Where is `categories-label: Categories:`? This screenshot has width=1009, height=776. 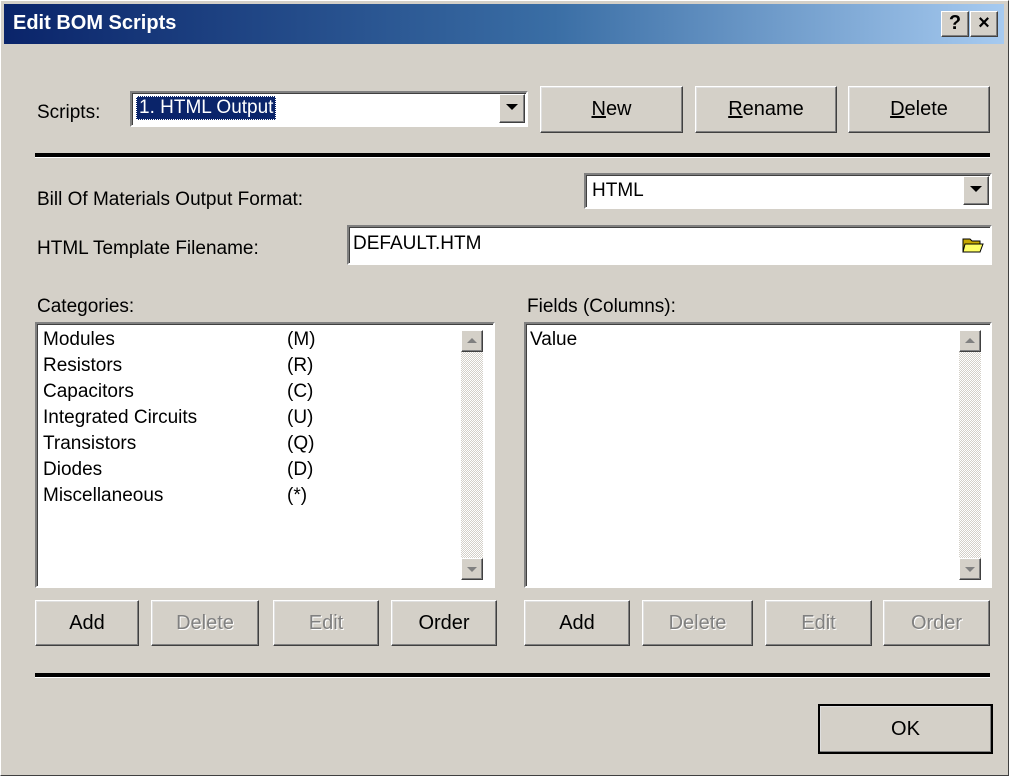
categories-label: Categories: is located at coordinates (86, 306).